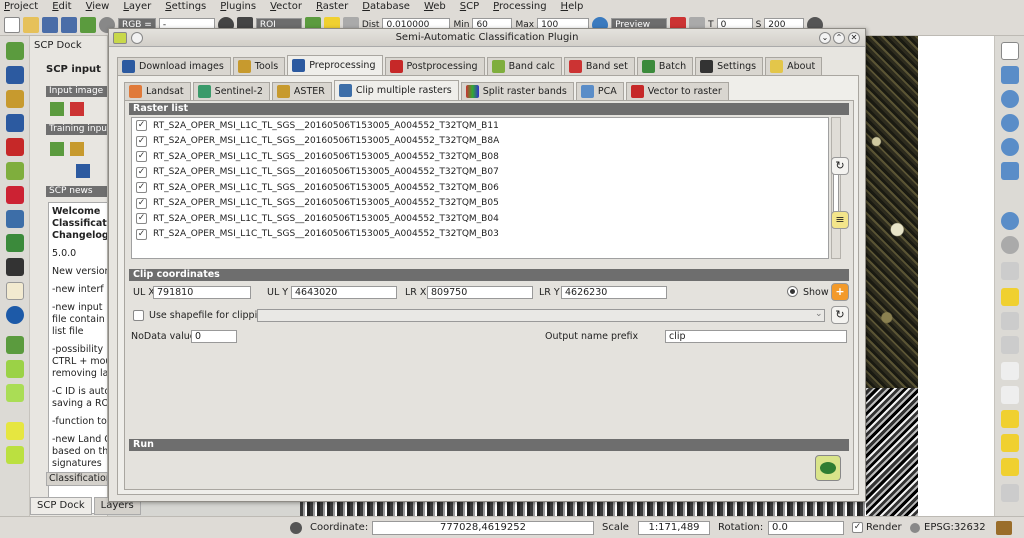 Image resolution: width=1024 pixels, height=538 pixels. What do you see at coordinates (794, 66) in the screenshot?
I see `tab-about: About` at bounding box center [794, 66].